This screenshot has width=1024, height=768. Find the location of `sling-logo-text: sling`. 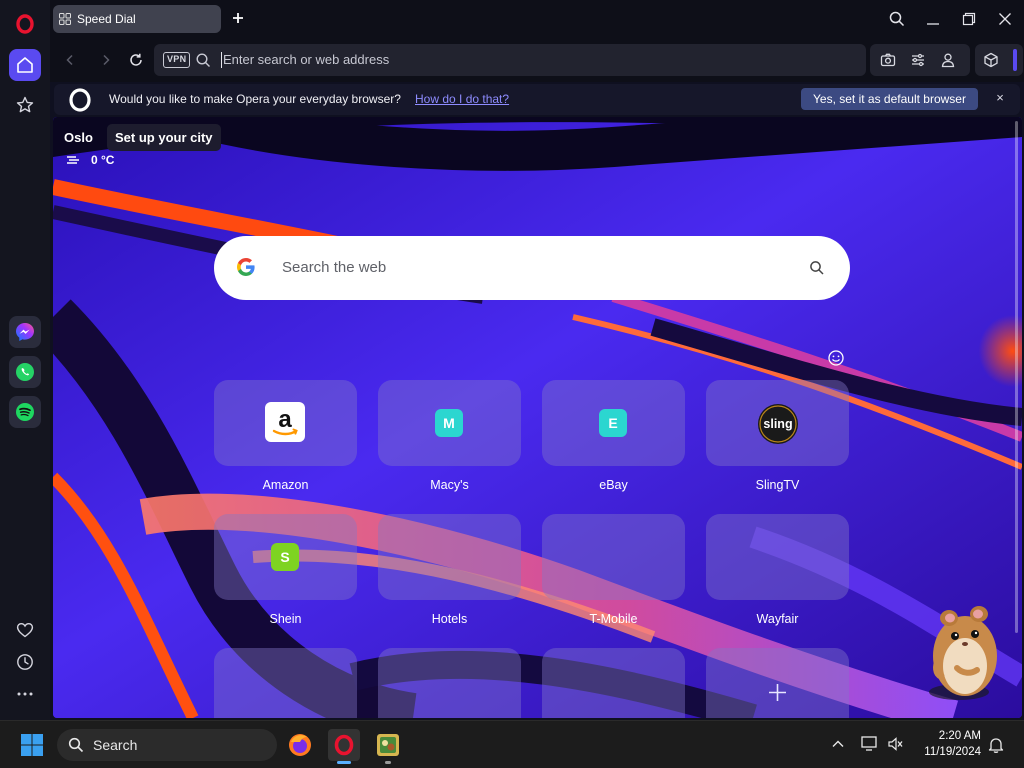

sling-logo-text: sling is located at coordinates (777, 424).